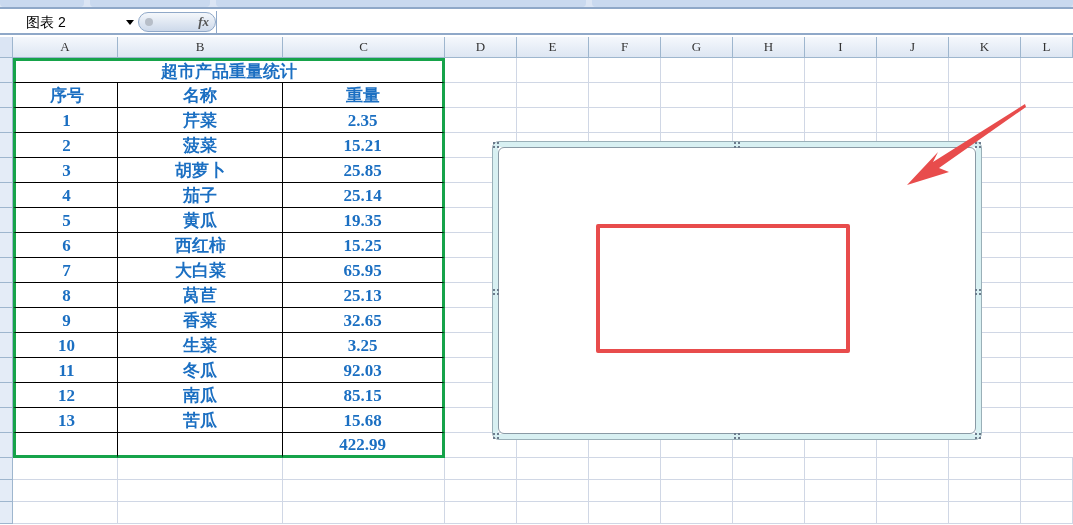 The width and height of the screenshot is (1073, 525). What do you see at coordinates (200, 120) in the screenshot?
I see `table-cell: 芹菜` at bounding box center [200, 120].